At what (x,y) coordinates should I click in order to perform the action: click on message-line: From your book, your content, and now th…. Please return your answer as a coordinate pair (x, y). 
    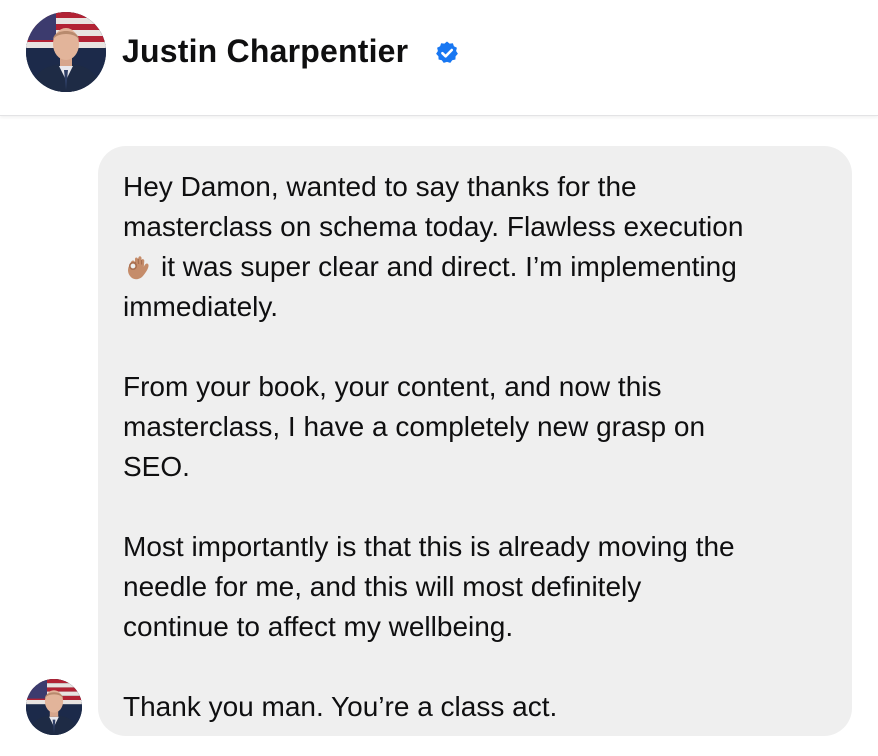
    Looking at the image, I should click on (392, 386).